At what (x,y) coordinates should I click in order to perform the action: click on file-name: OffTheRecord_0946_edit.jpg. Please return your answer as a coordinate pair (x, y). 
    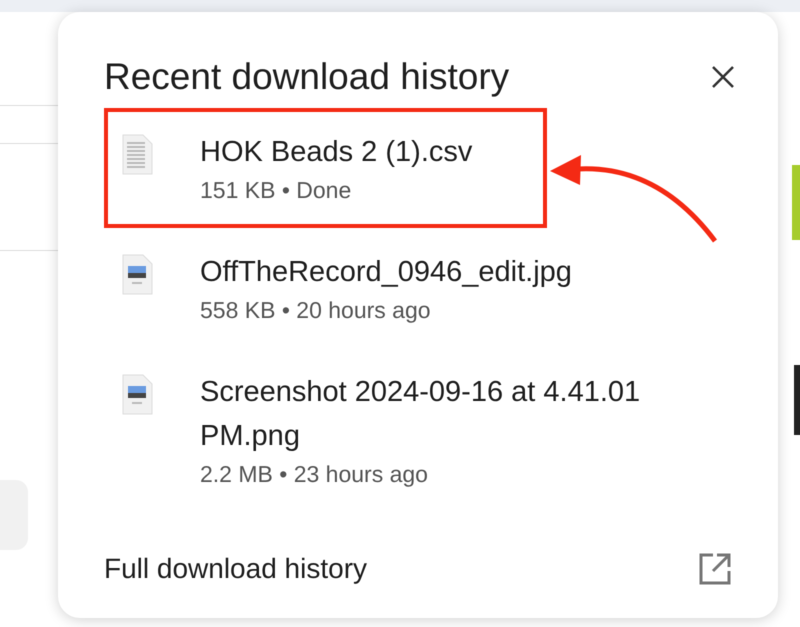
    Looking at the image, I should click on (450, 272).